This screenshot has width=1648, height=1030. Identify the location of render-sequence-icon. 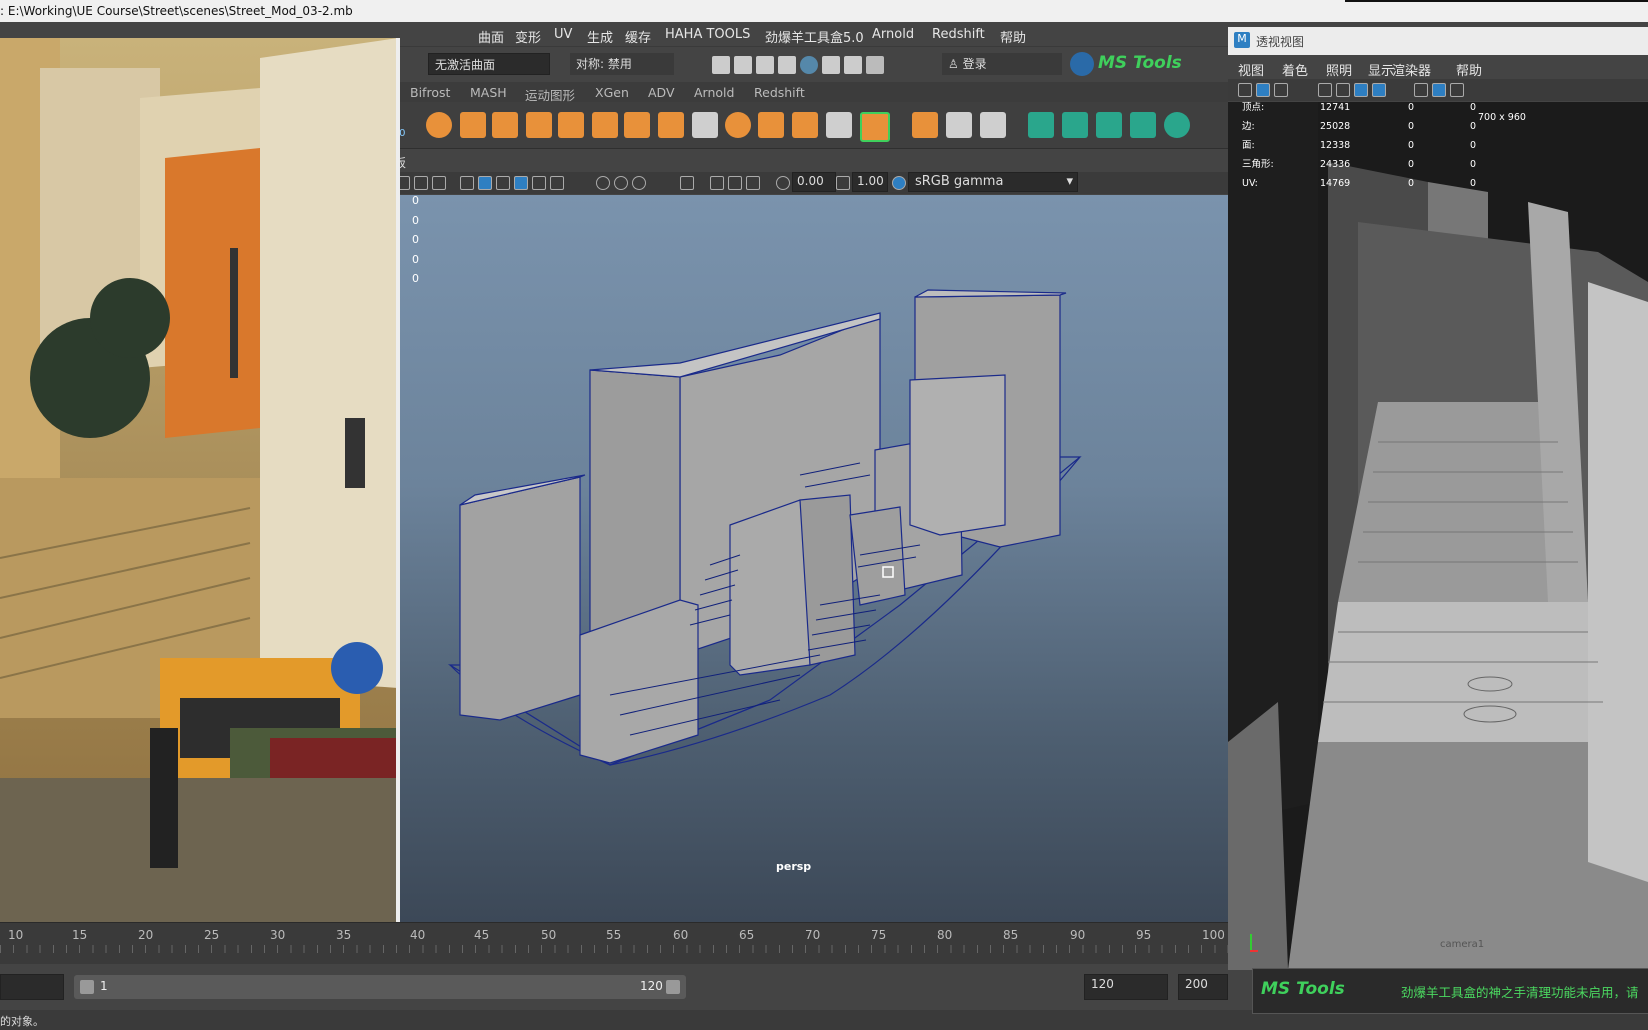
(831, 65).